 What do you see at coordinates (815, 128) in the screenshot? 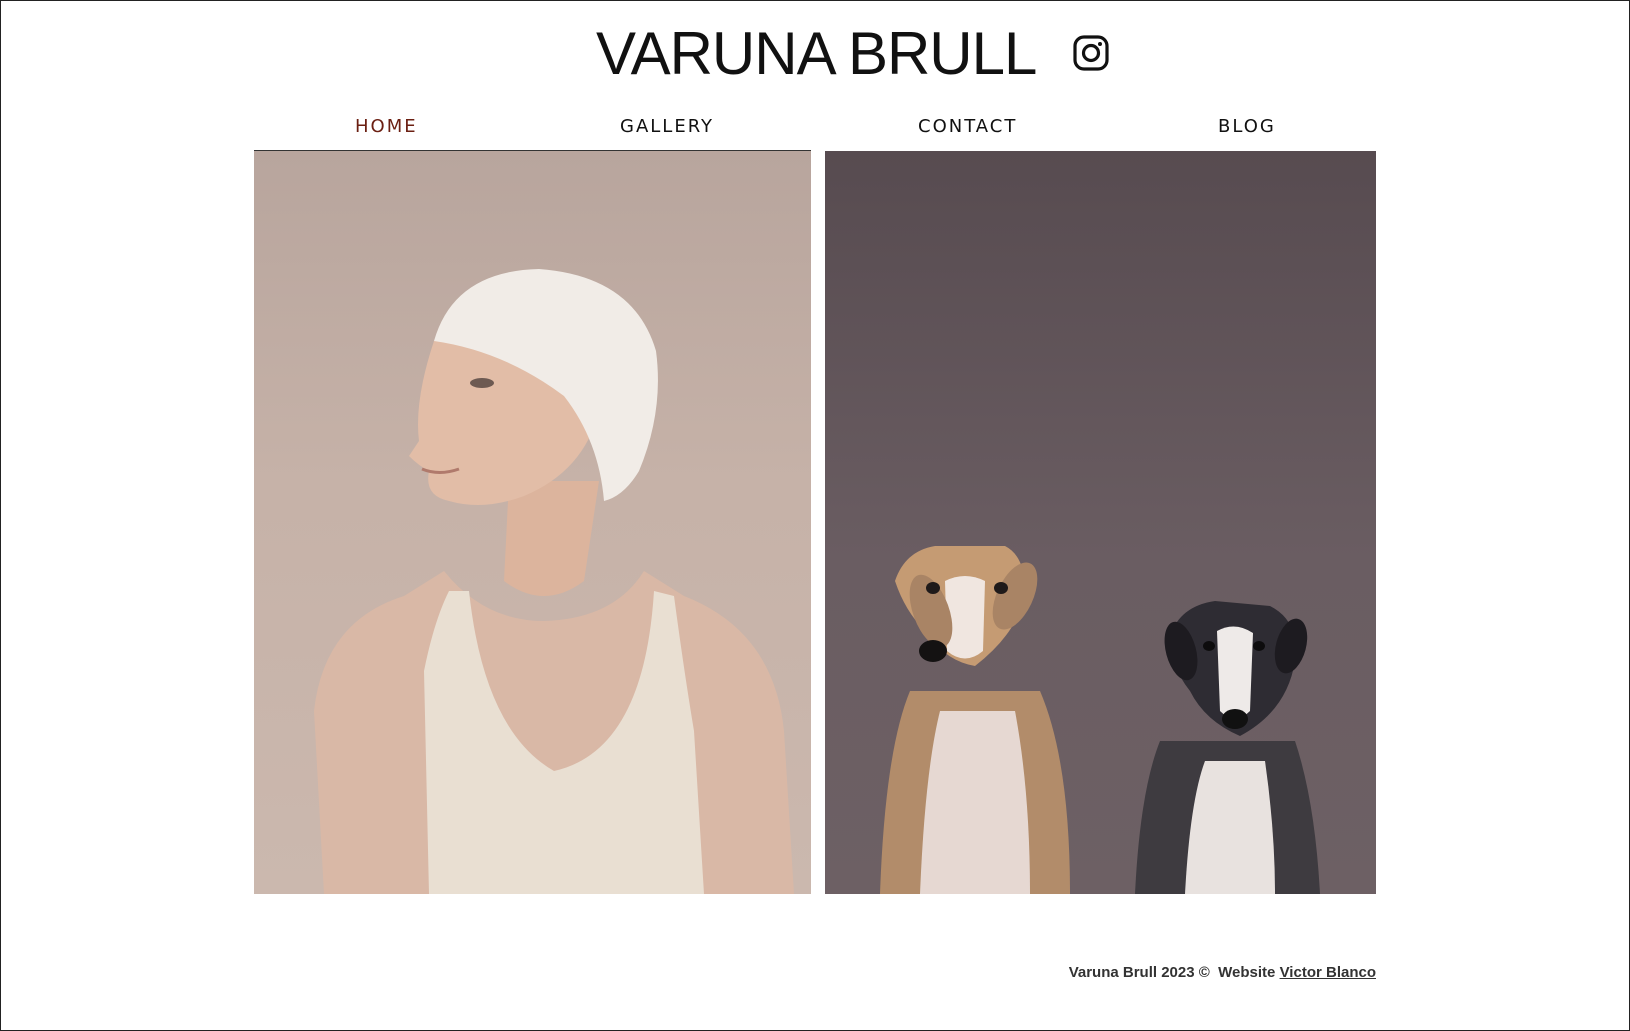
I see `main-nav: HOME GALLERY CONTACT BLOG` at bounding box center [815, 128].